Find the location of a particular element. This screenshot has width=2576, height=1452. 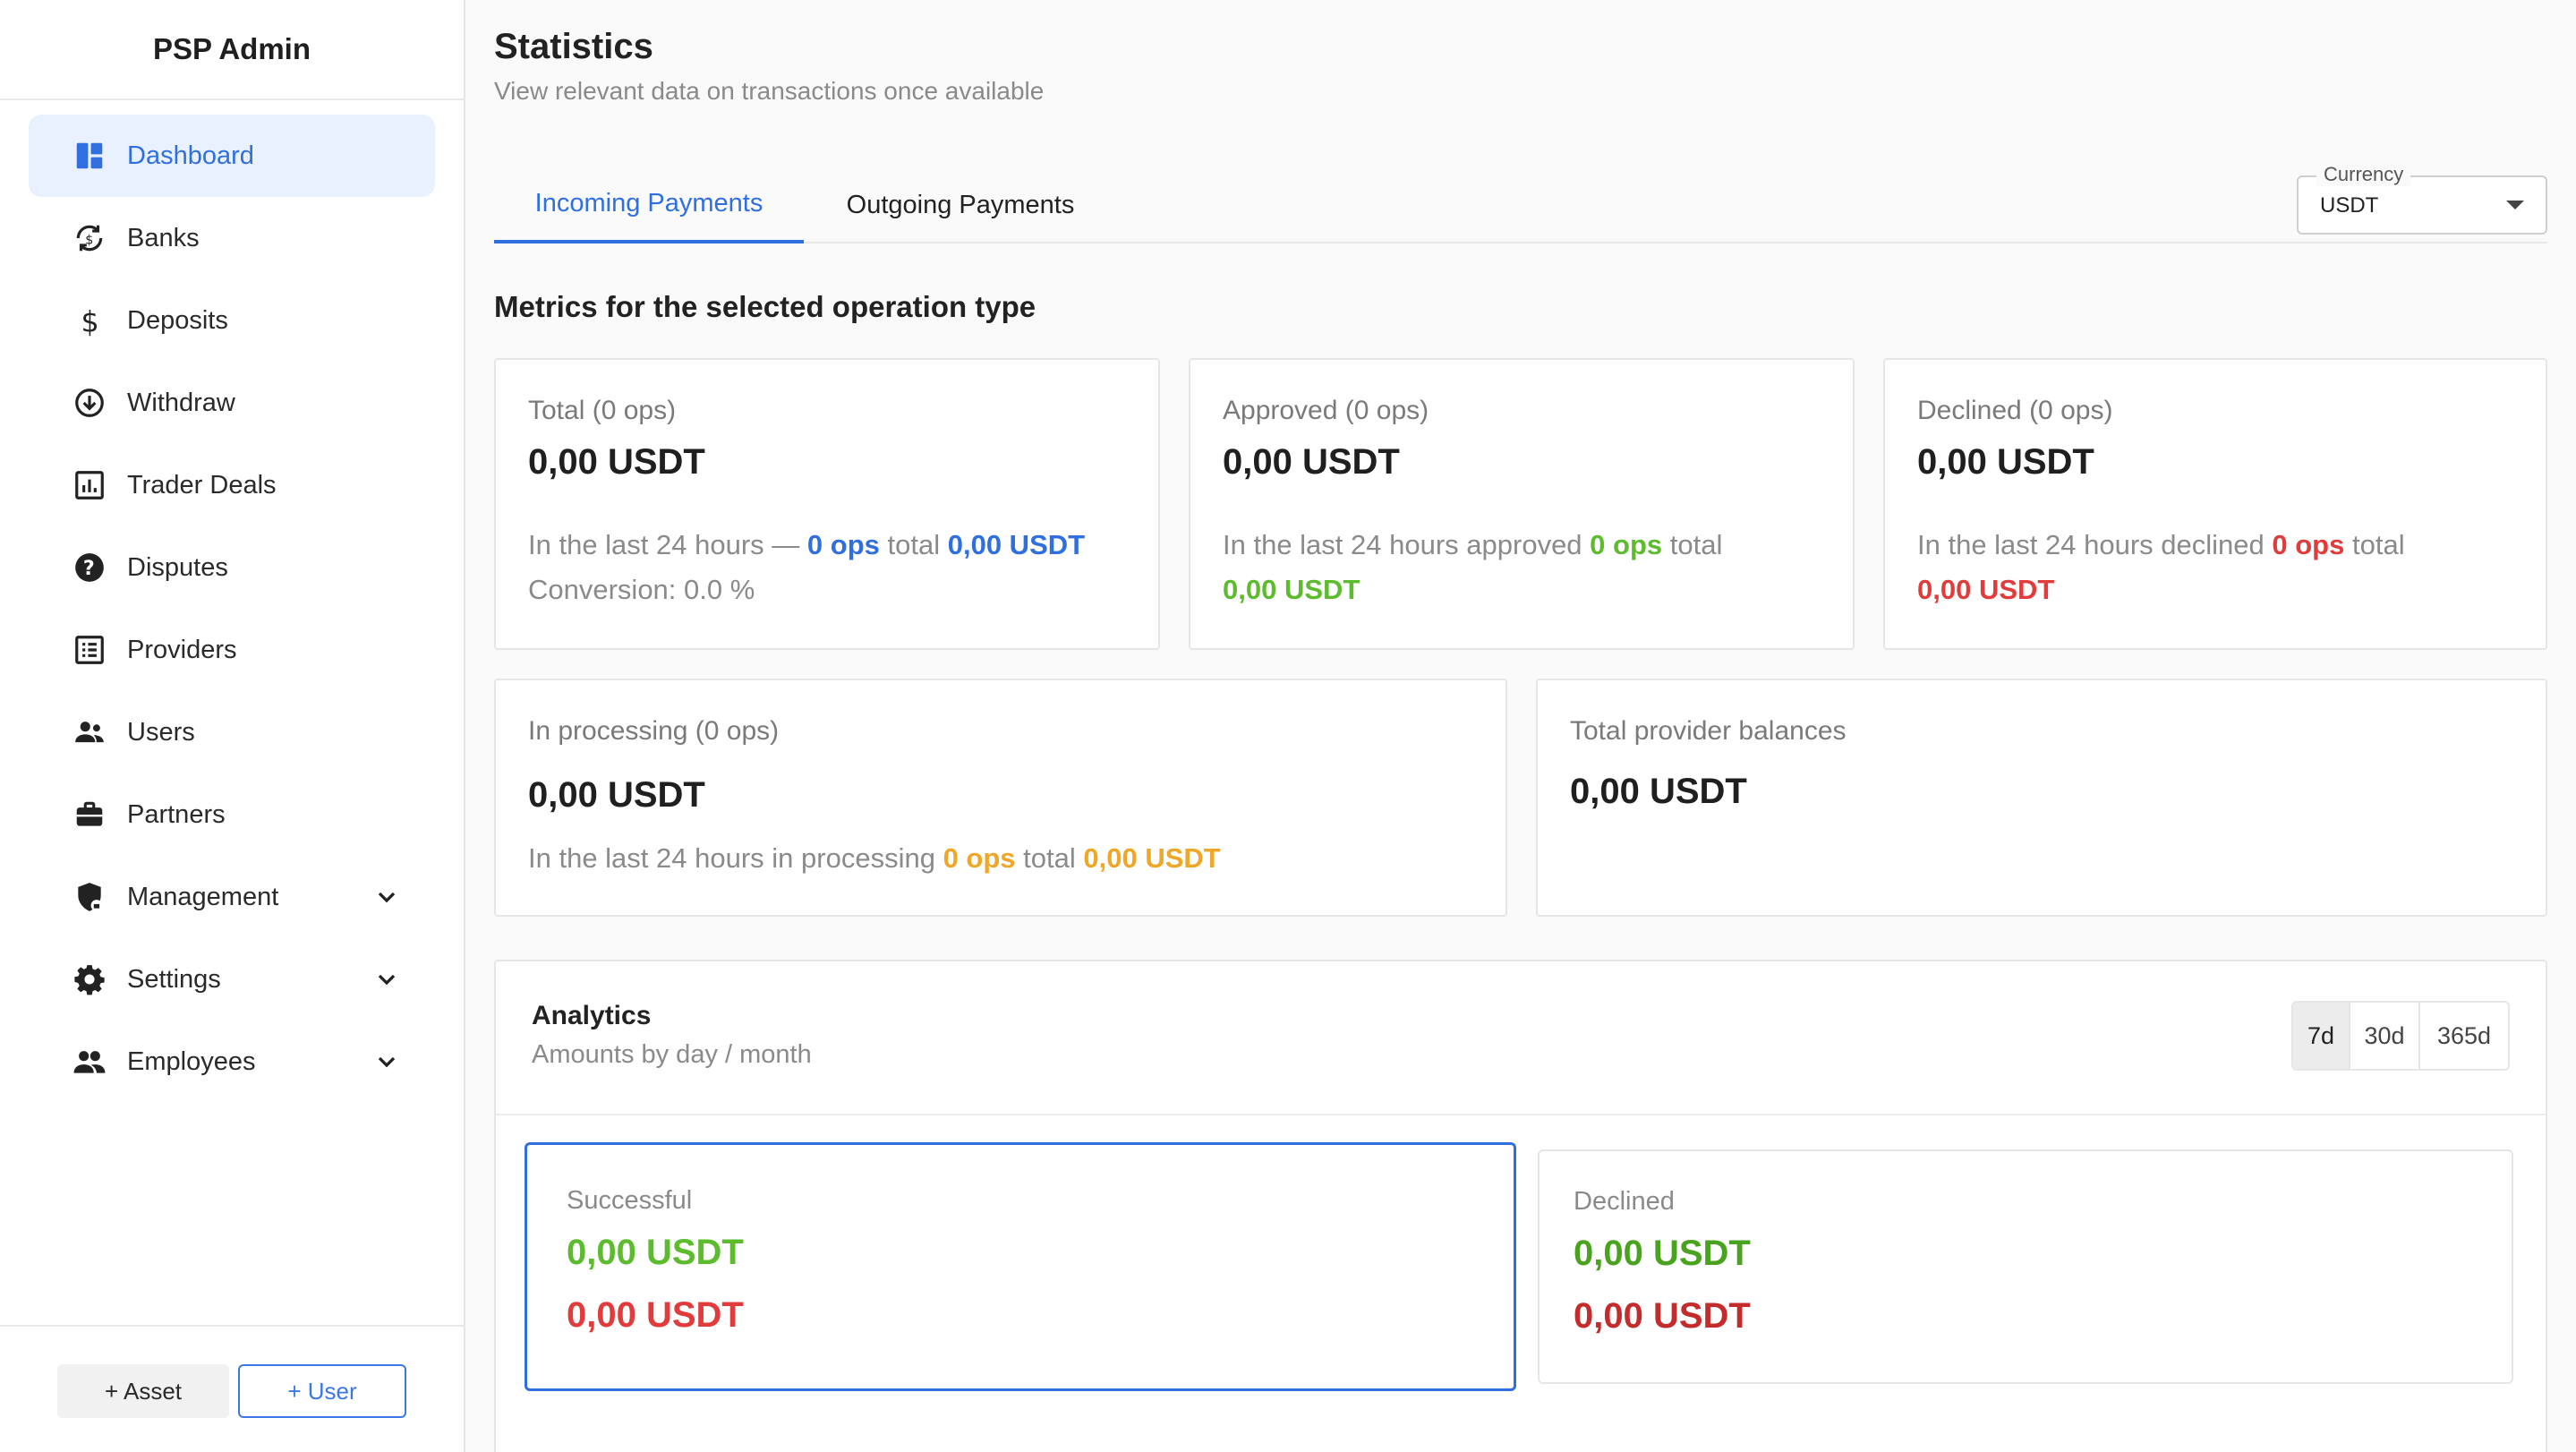

sidebar-item-management: Management is located at coordinates (232, 897).